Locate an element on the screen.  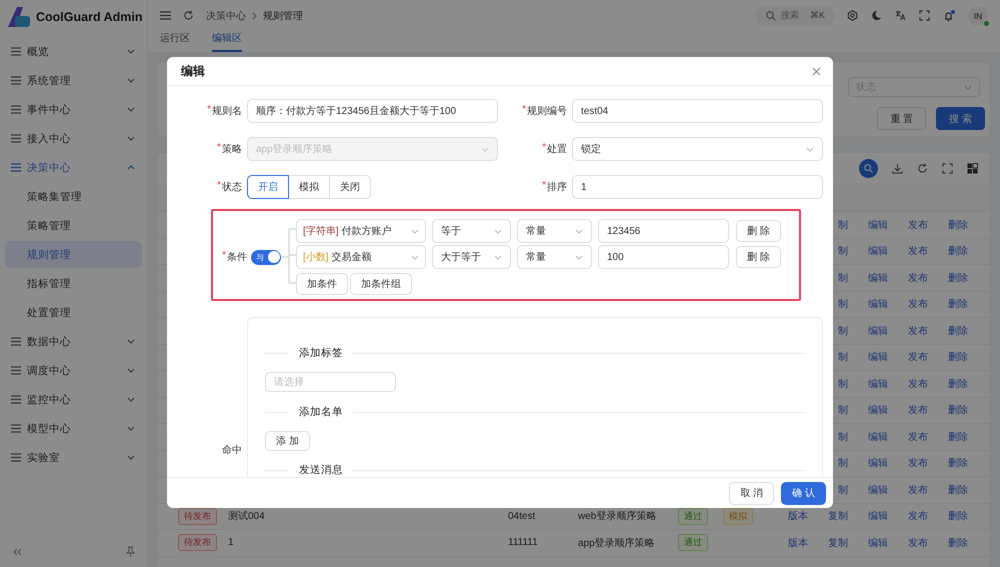
search-button: 搜 索 is located at coordinates (960, 118).